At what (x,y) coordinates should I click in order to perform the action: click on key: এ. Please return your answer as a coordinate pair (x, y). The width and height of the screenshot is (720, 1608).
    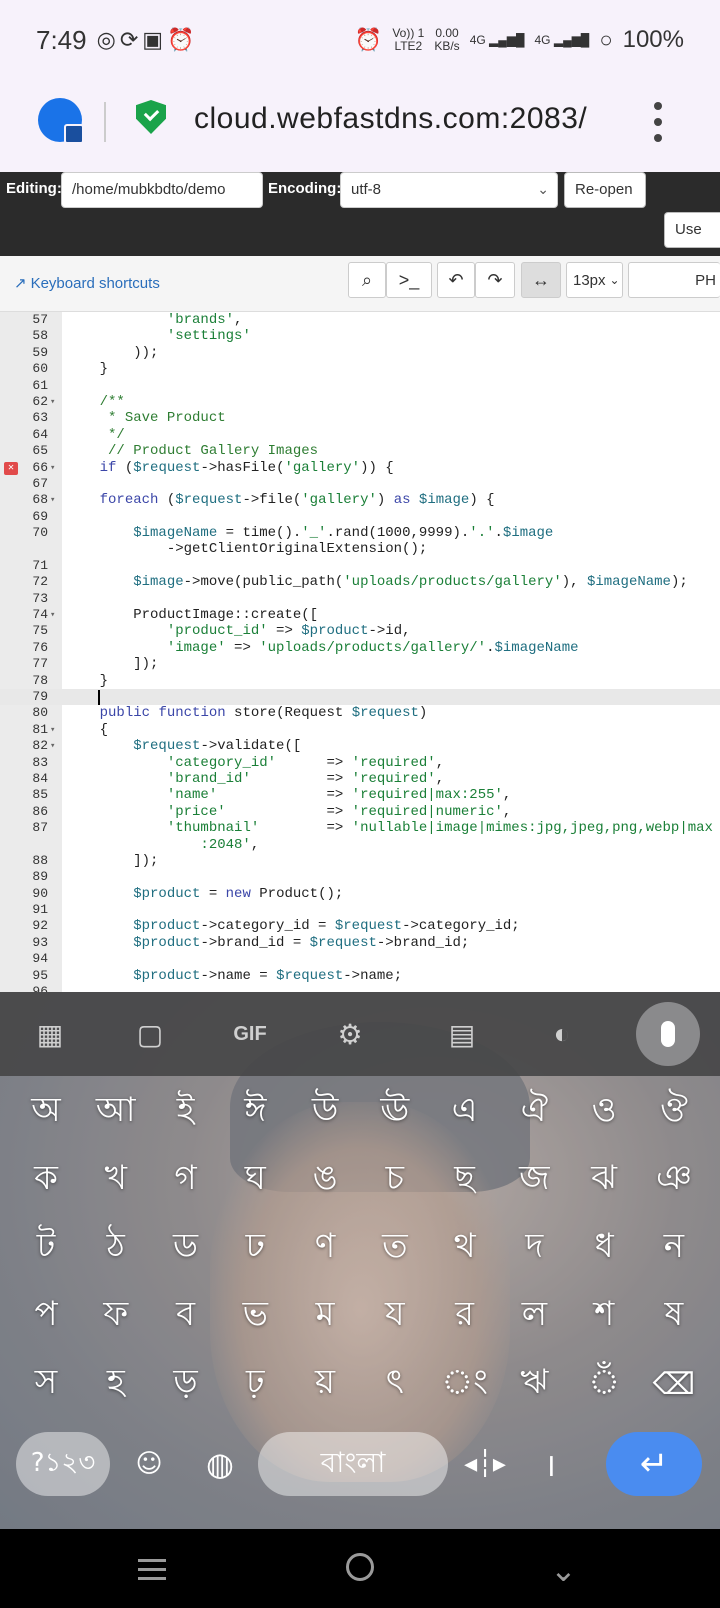
    Looking at the image, I should click on (465, 1112).